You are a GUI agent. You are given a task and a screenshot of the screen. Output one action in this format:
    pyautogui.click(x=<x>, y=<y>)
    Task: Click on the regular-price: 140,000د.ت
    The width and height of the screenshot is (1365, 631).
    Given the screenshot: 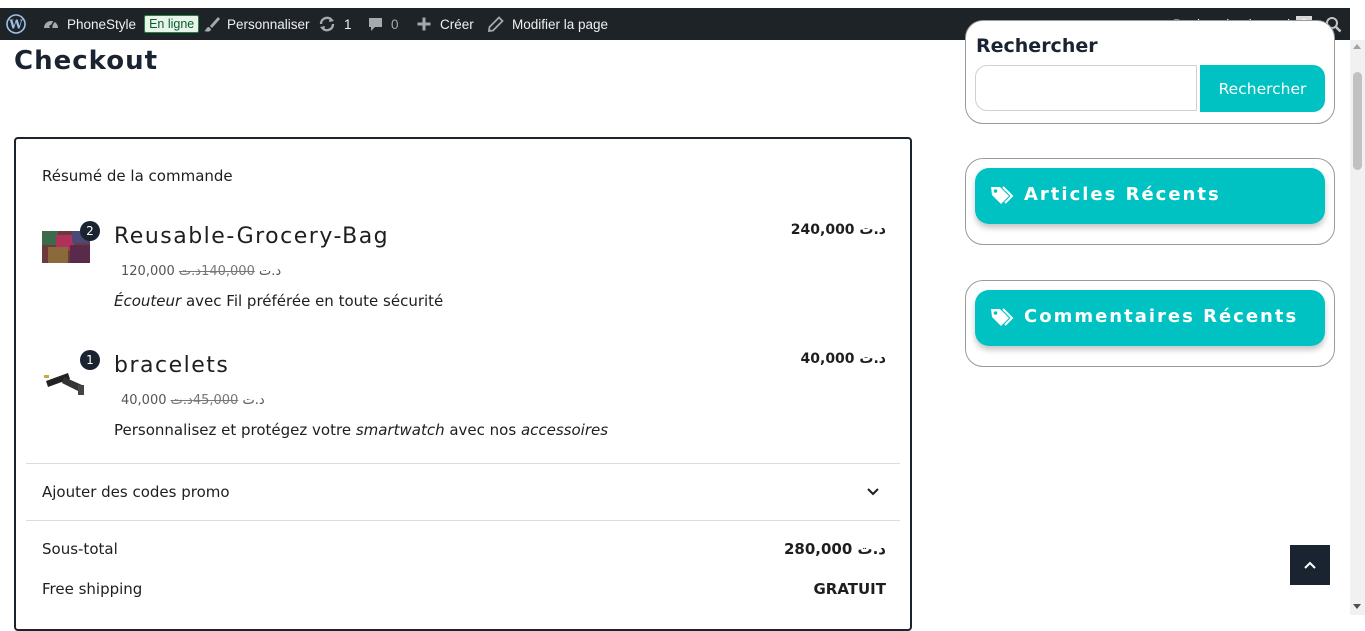 What is the action you would take?
    pyautogui.click(x=216, y=271)
    